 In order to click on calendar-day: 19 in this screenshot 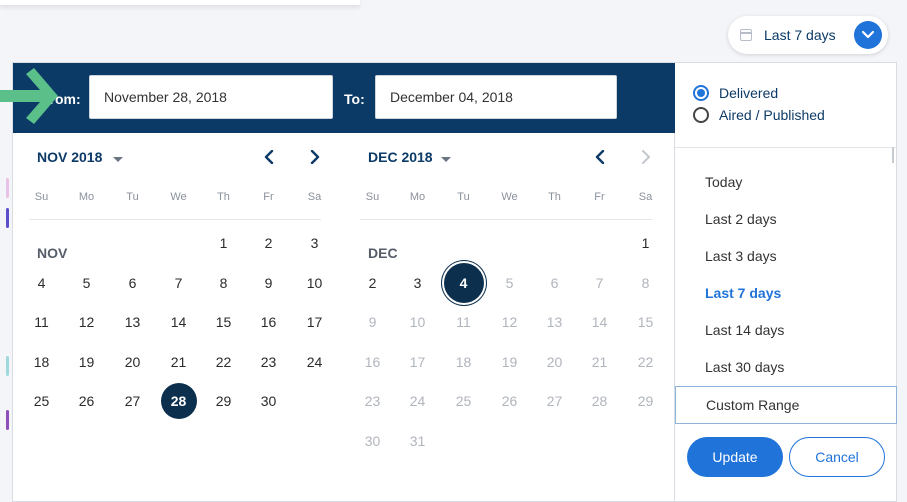, I will do `click(86, 362)`.